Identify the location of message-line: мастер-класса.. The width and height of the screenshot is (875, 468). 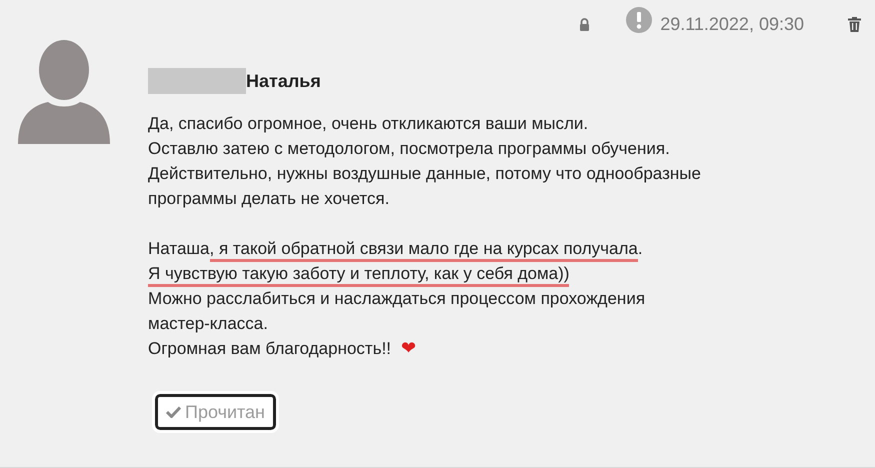
(208, 324).